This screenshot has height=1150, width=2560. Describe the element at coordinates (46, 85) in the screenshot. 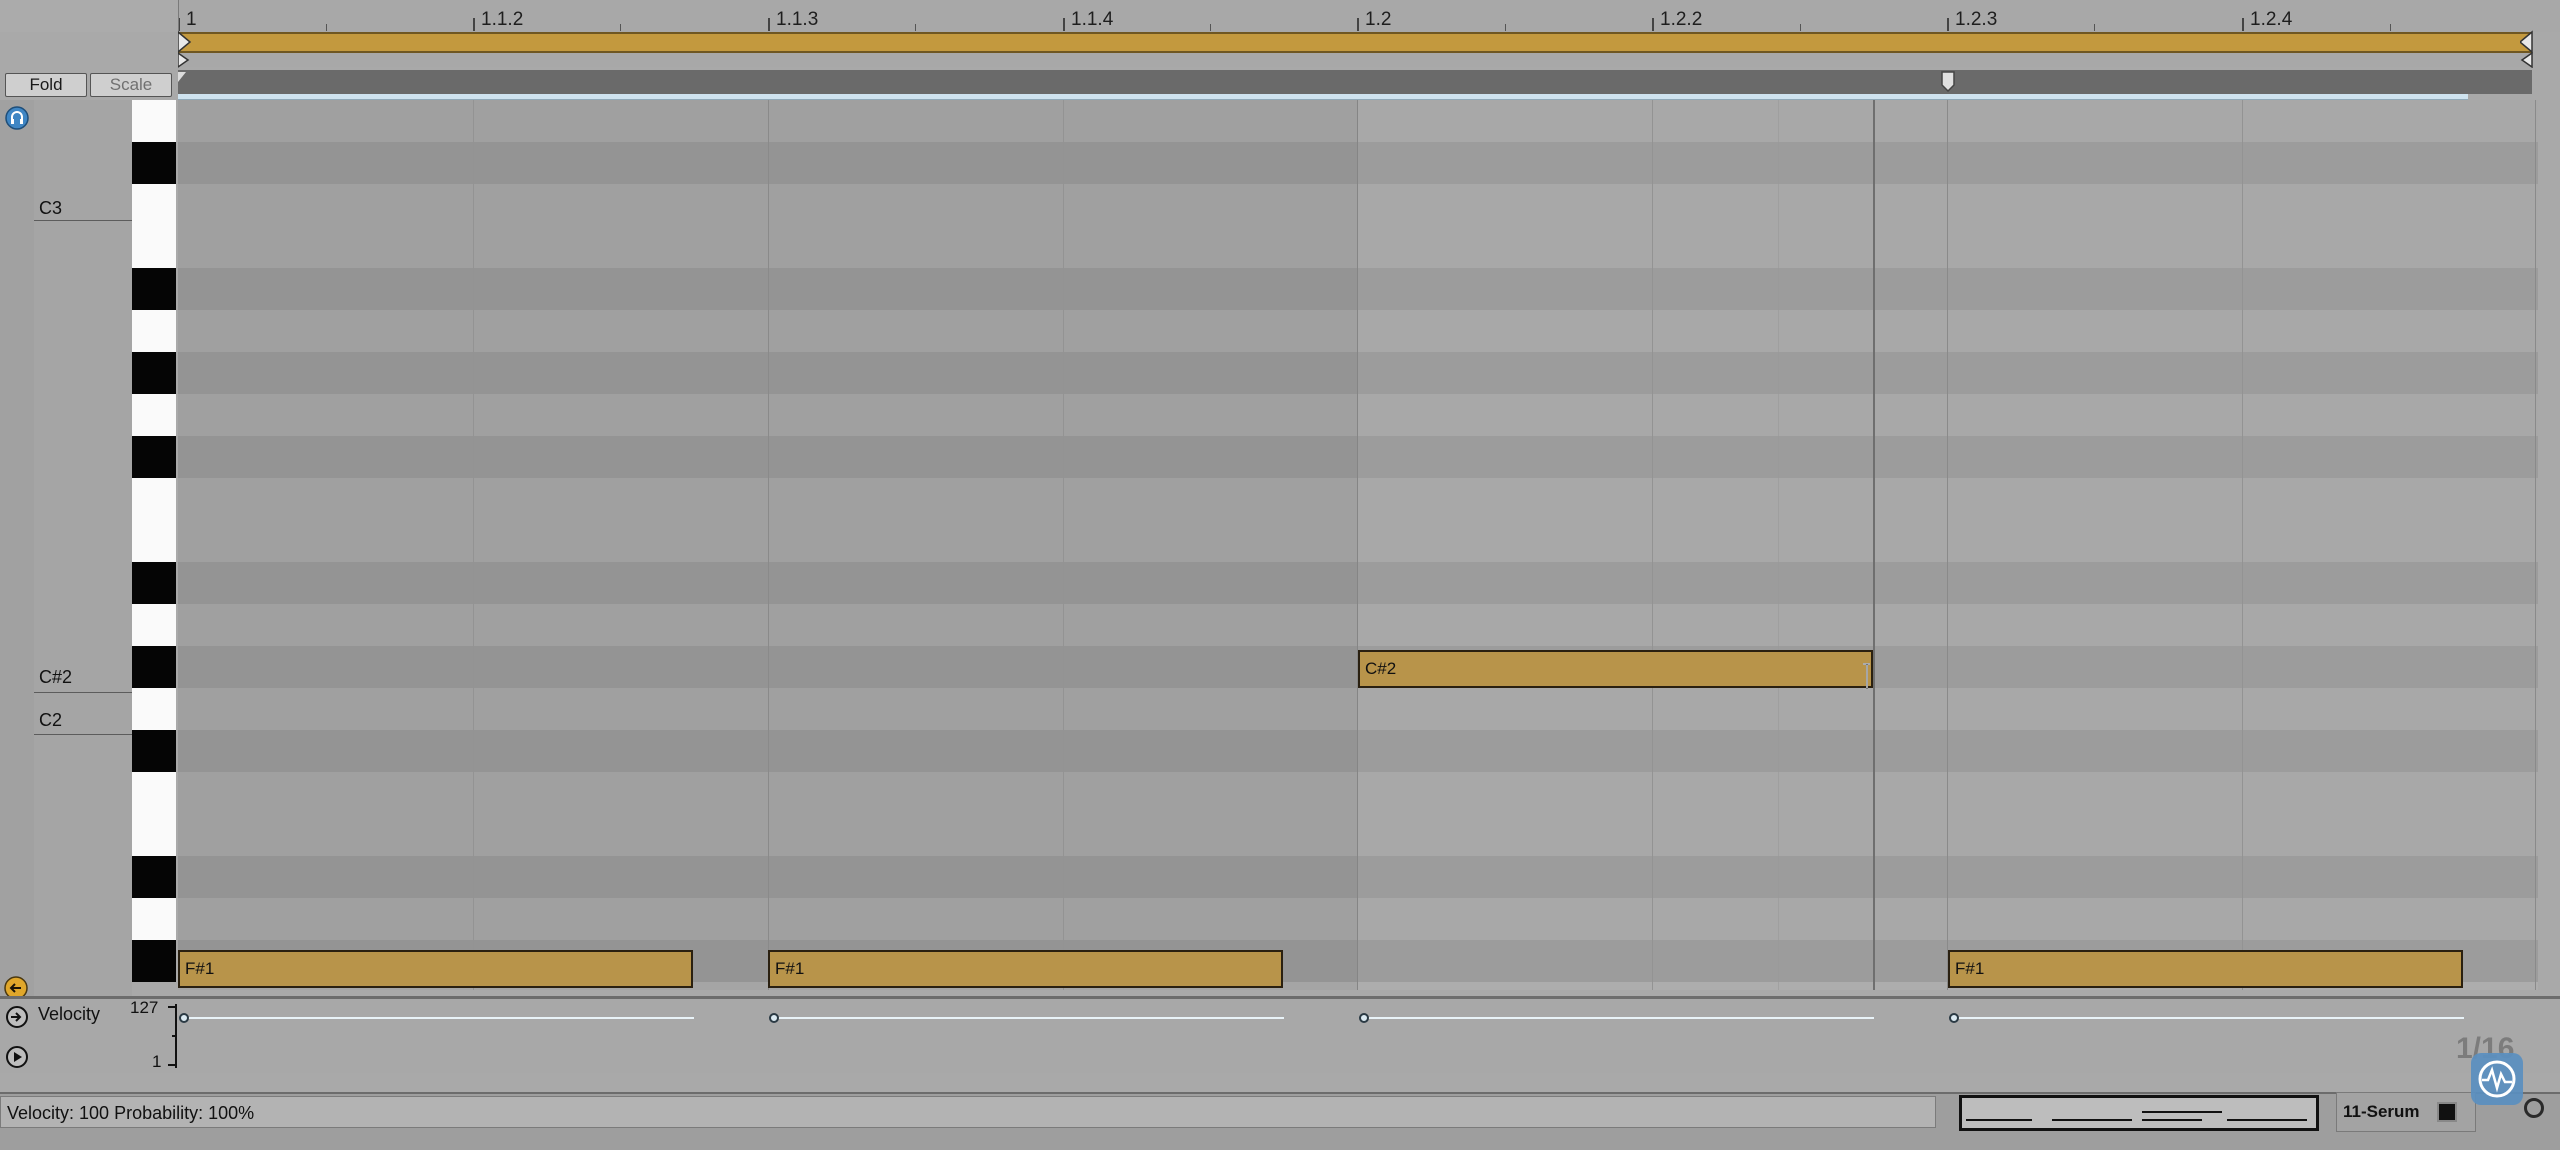

I see `fold-button: Fold` at that location.